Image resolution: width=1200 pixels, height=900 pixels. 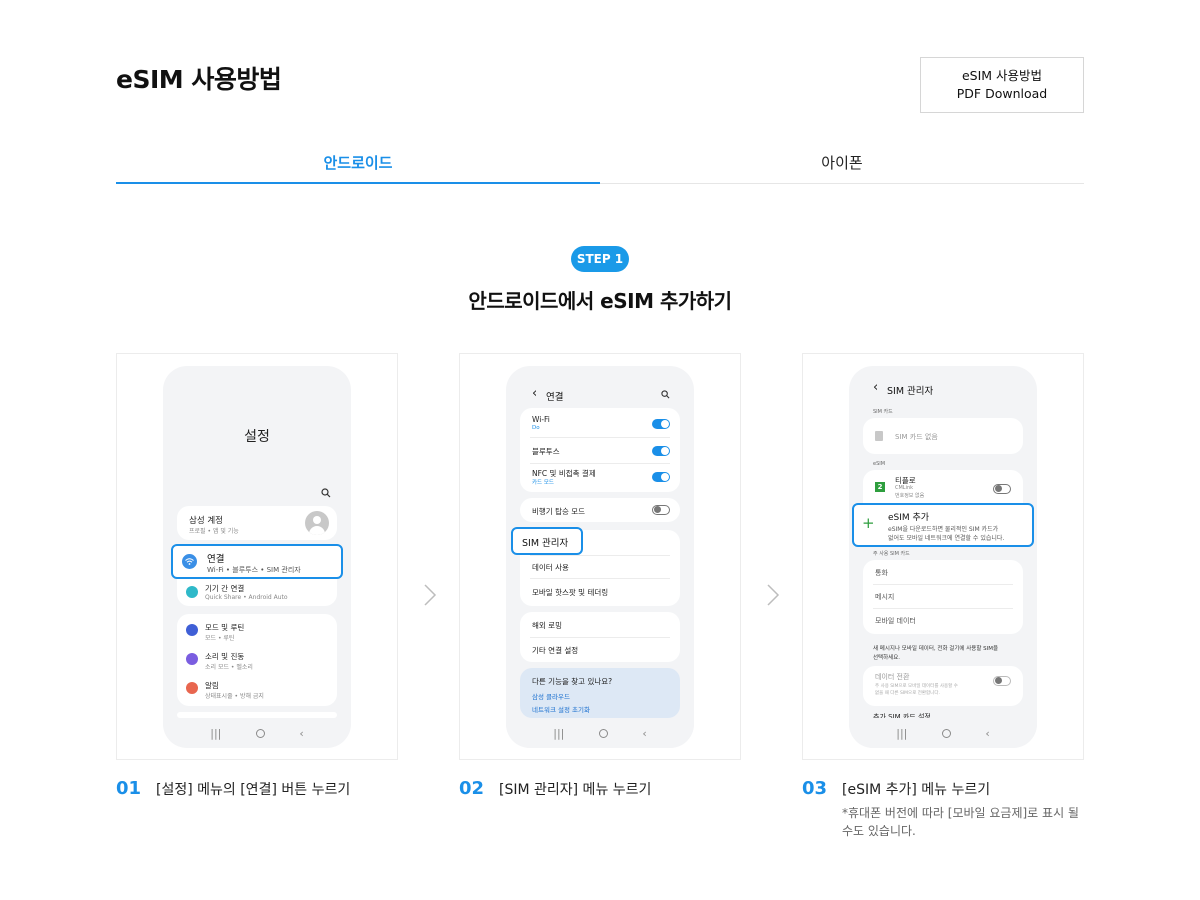 I want to click on data-switch-toggle, so click(x=1002, y=681).